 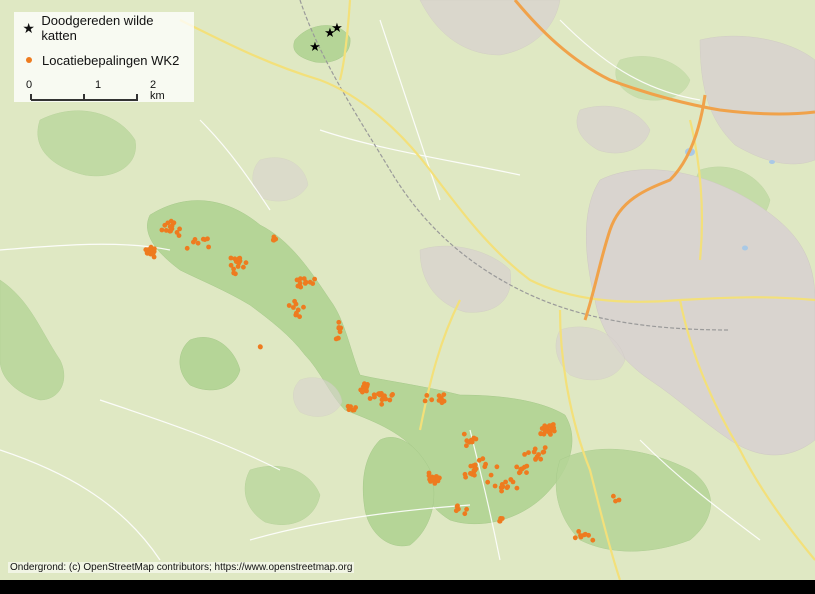 What do you see at coordinates (104, 28) in the screenshot?
I see `legend-item-roadkill: ★ Doodgereden wilde katten` at bounding box center [104, 28].